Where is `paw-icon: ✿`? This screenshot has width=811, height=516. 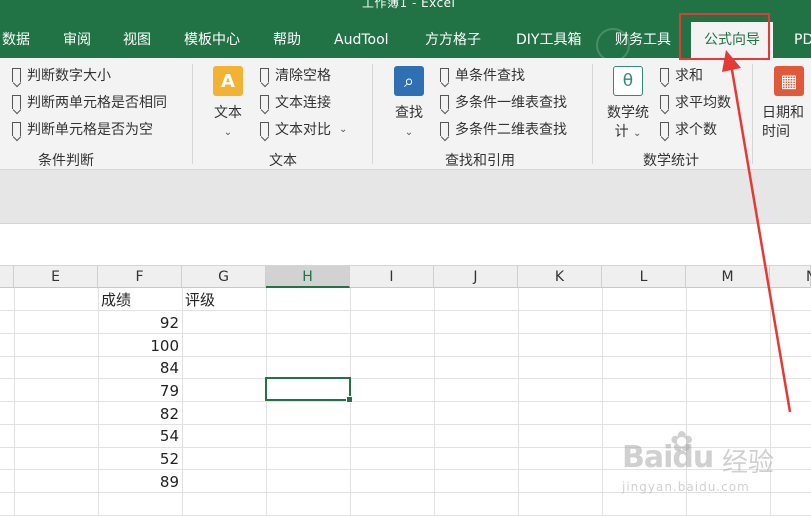 paw-icon: ✿ is located at coordinates (682, 441).